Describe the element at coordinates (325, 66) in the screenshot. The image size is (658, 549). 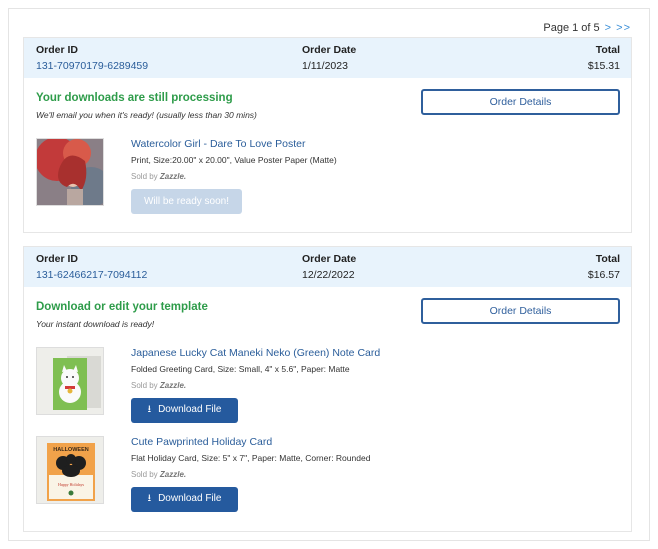
I see `order-date-value: 1/11/2023` at that location.